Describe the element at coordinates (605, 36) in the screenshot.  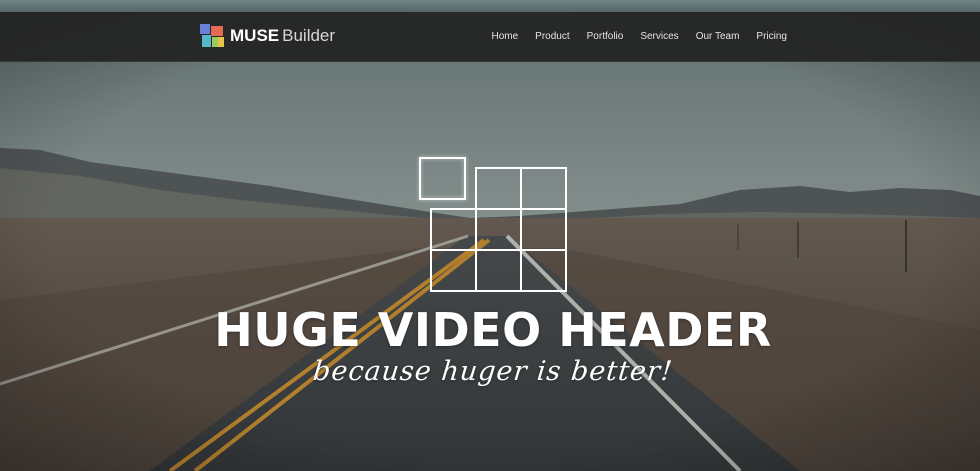
I see `nav-item-portfolio: Portfolio` at that location.